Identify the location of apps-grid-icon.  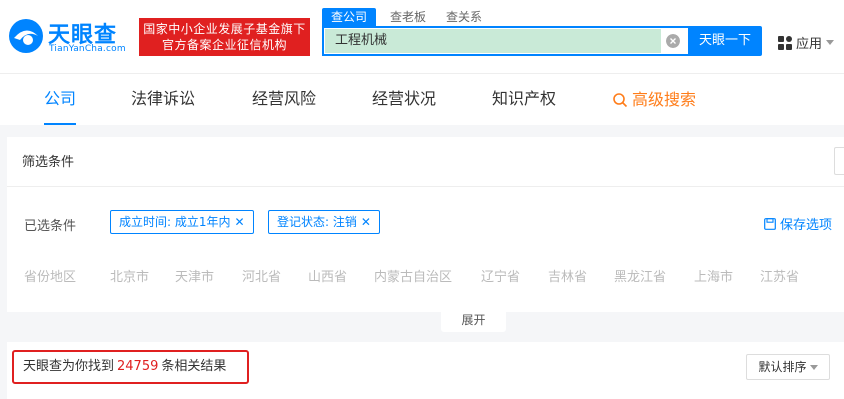
(785, 42).